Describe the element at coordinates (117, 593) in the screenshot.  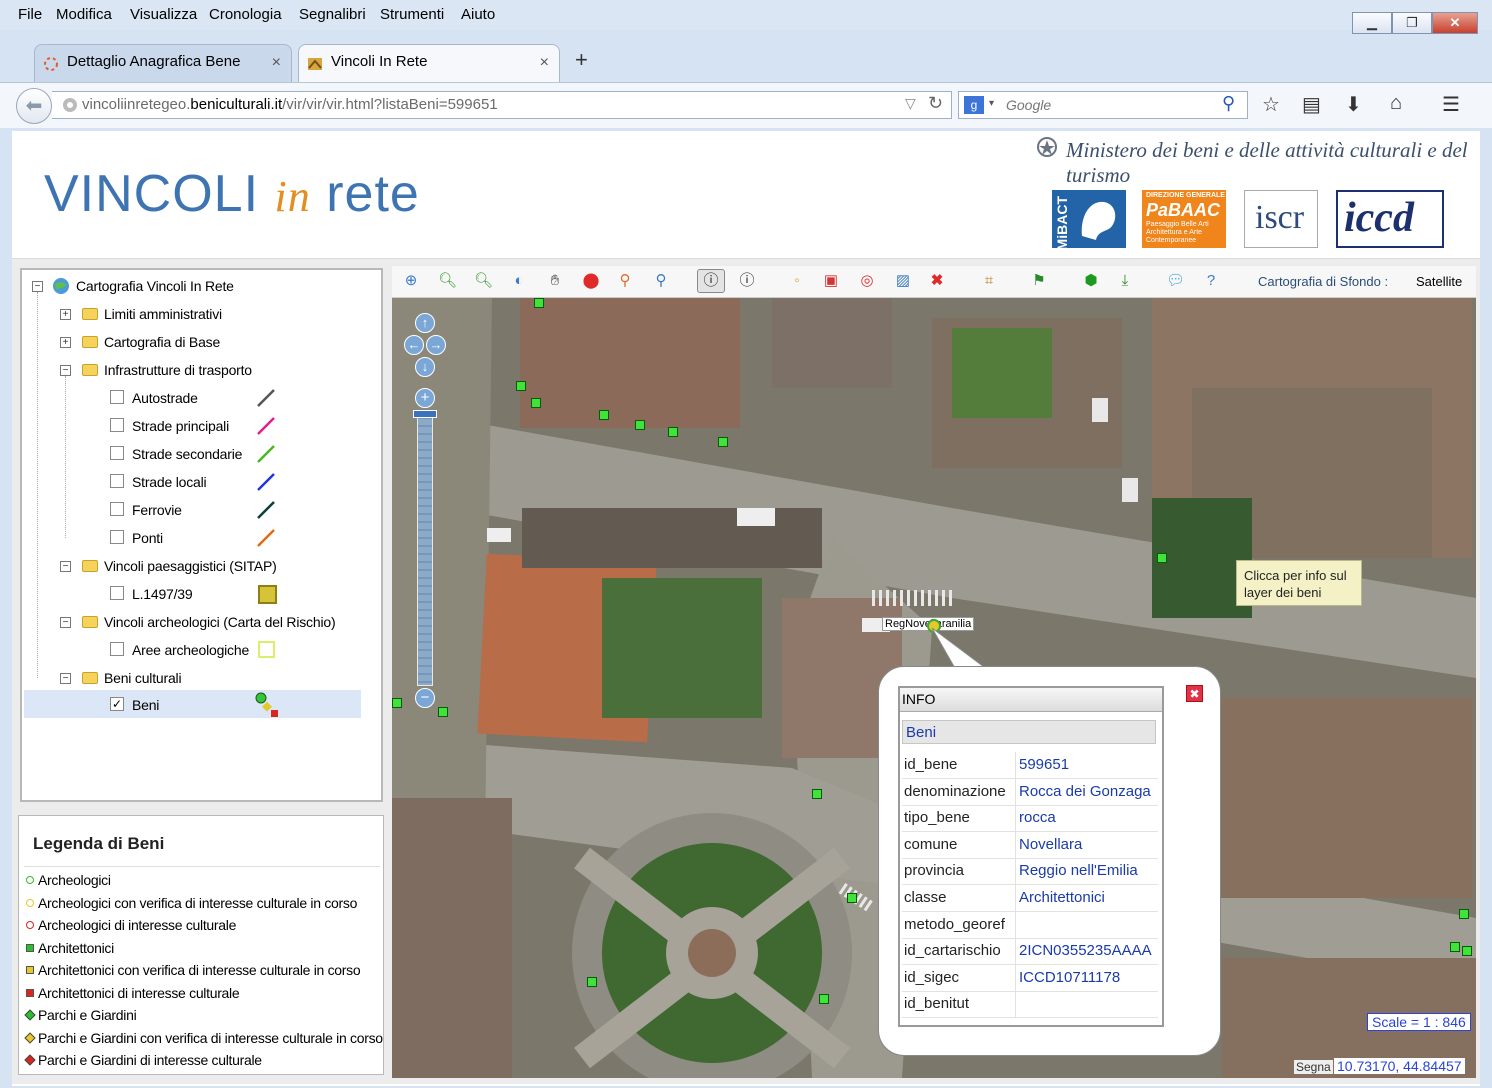
I see `checkbox-l1497` at that location.